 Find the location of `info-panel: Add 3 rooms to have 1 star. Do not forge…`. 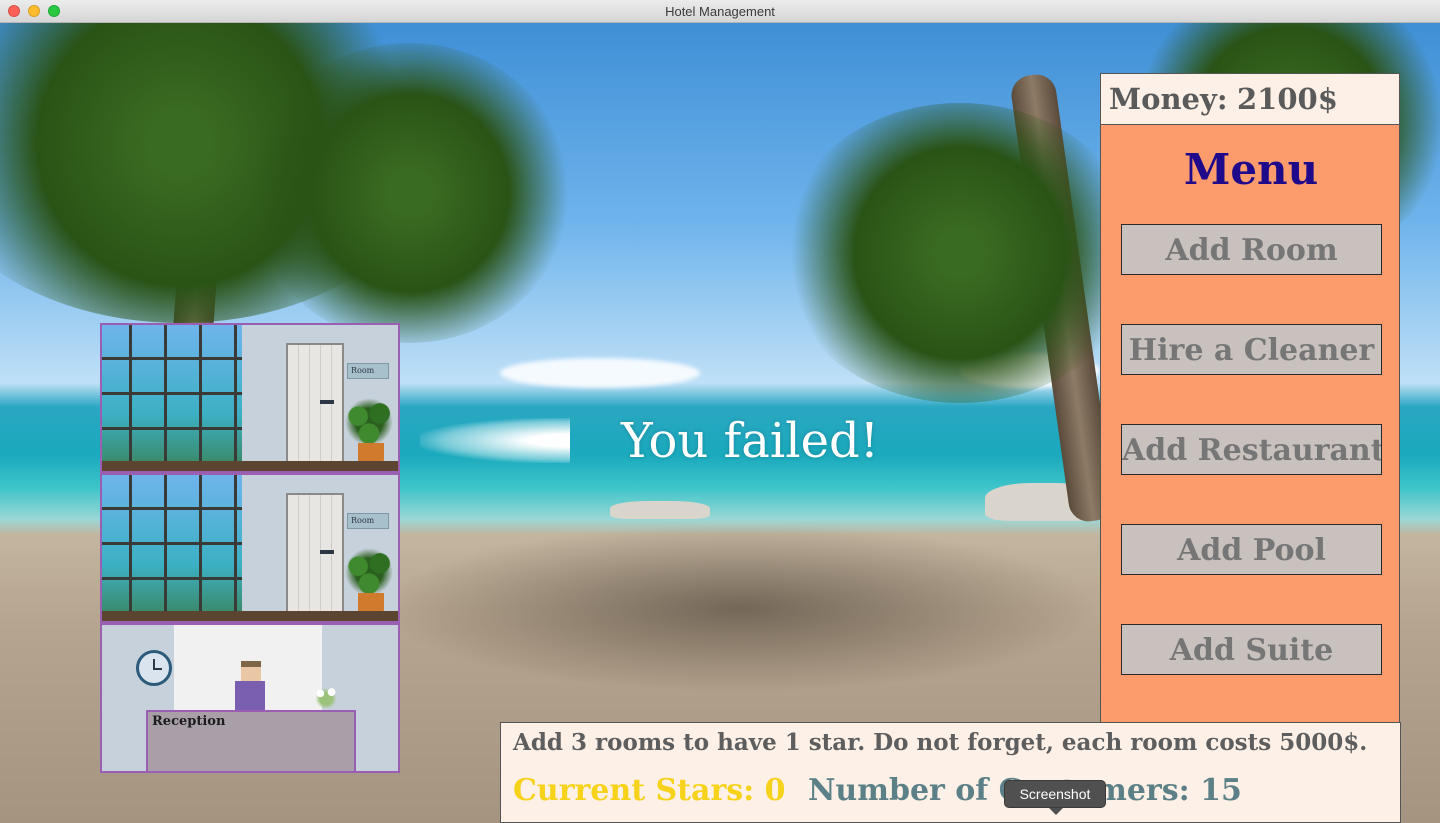

info-panel: Add 3 rooms to have 1 star. Do not forge… is located at coordinates (950, 772).